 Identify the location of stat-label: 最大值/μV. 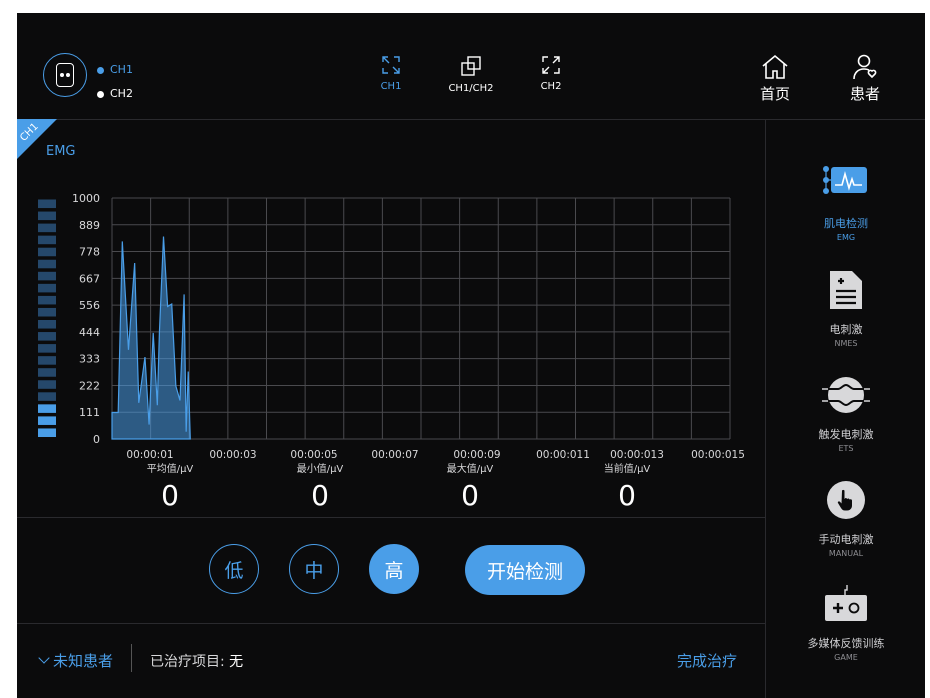
(470, 469).